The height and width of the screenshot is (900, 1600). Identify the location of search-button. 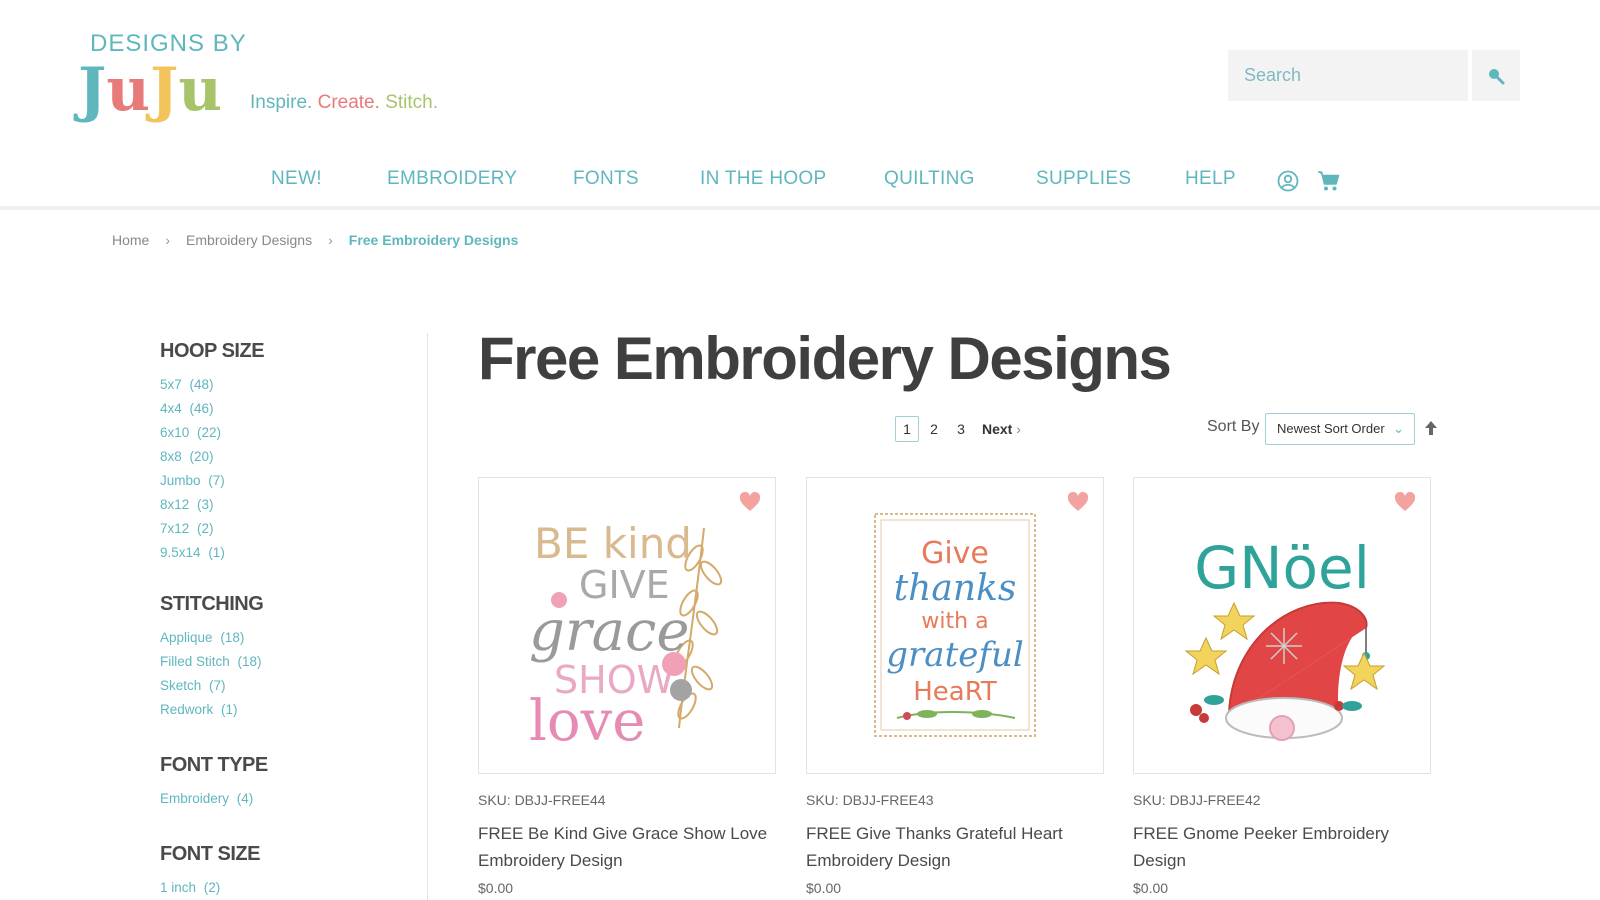
(1496, 75).